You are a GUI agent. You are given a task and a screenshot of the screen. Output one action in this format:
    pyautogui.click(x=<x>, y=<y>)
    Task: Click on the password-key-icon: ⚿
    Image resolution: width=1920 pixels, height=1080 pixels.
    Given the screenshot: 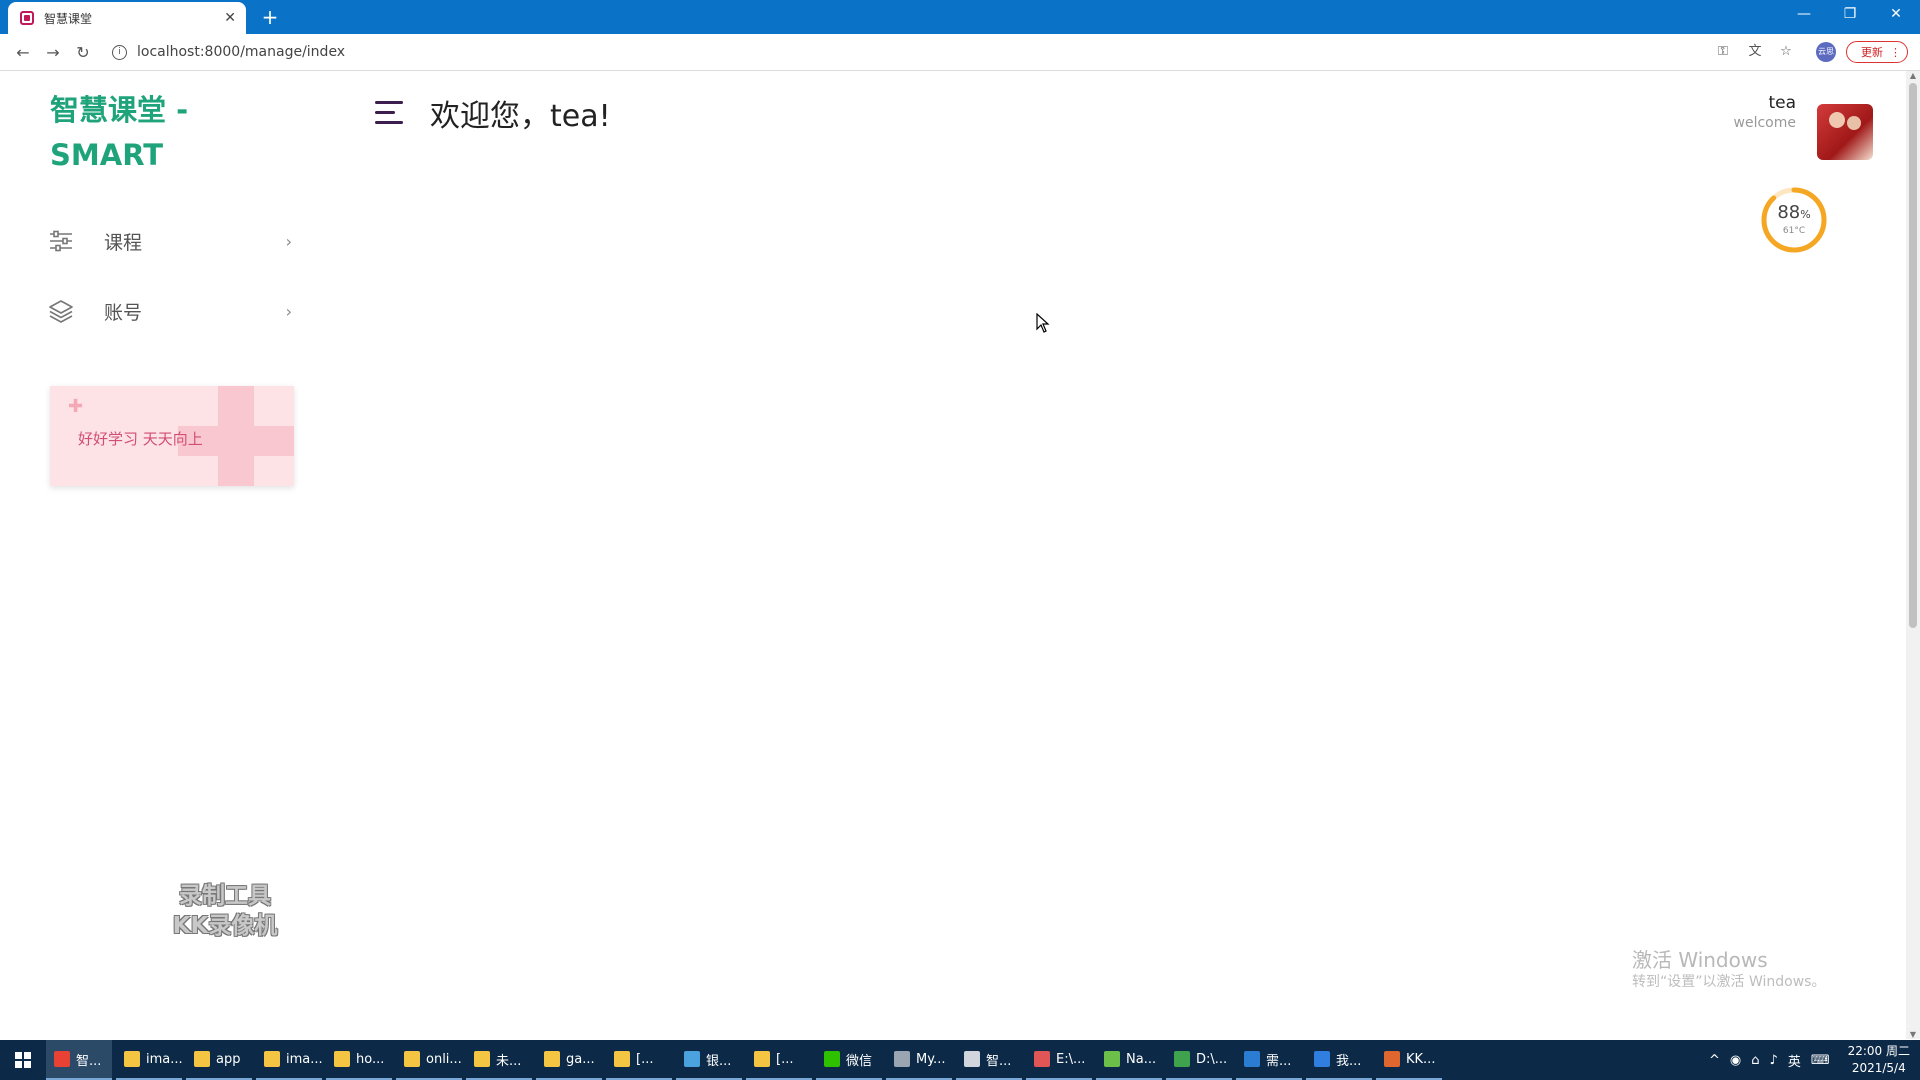 What is the action you would take?
    pyautogui.click(x=1723, y=52)
    